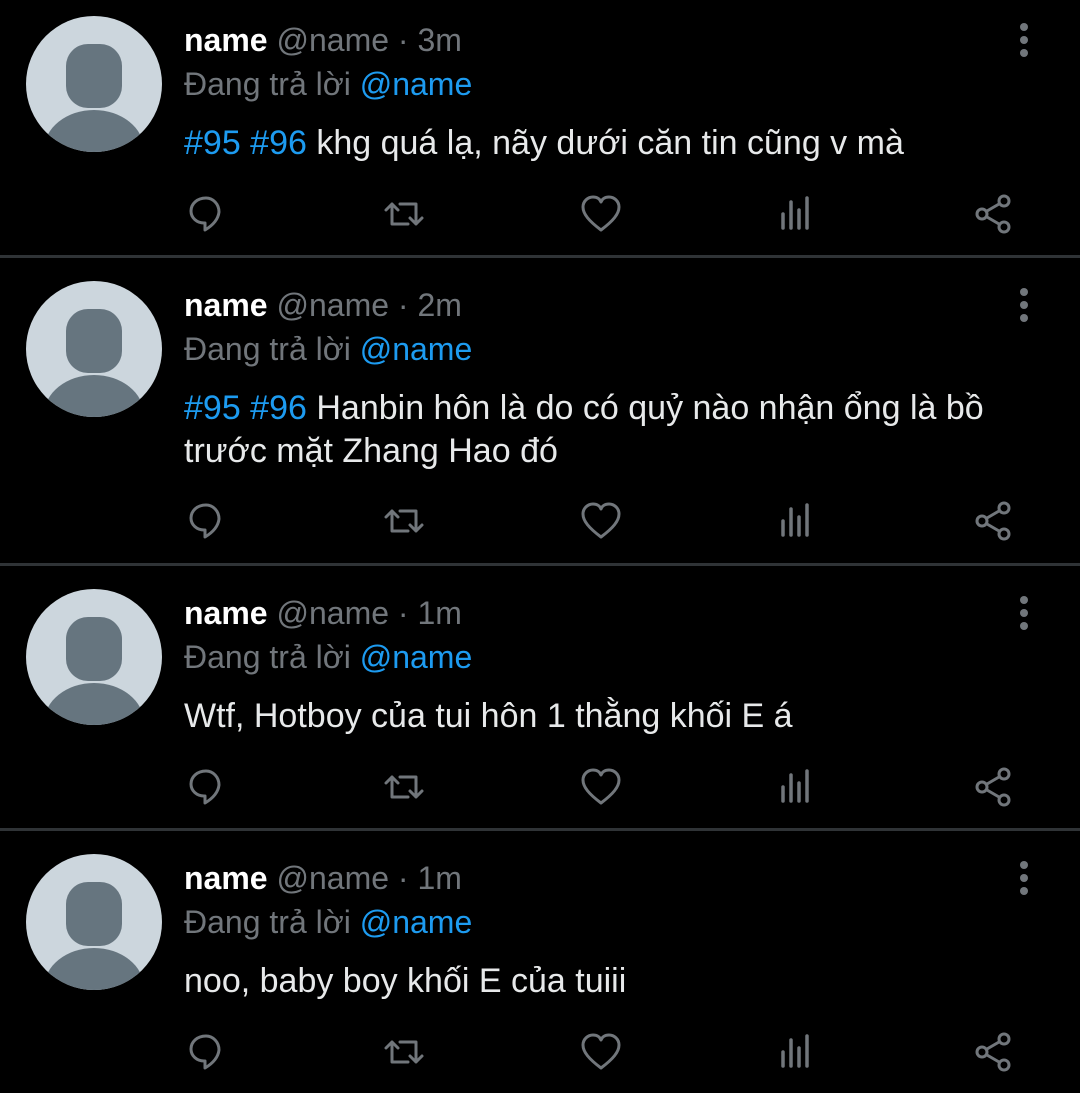 The image size is (1080, 1093). I want to click on tweet-header: name @name · 2m, so click(323, 305).